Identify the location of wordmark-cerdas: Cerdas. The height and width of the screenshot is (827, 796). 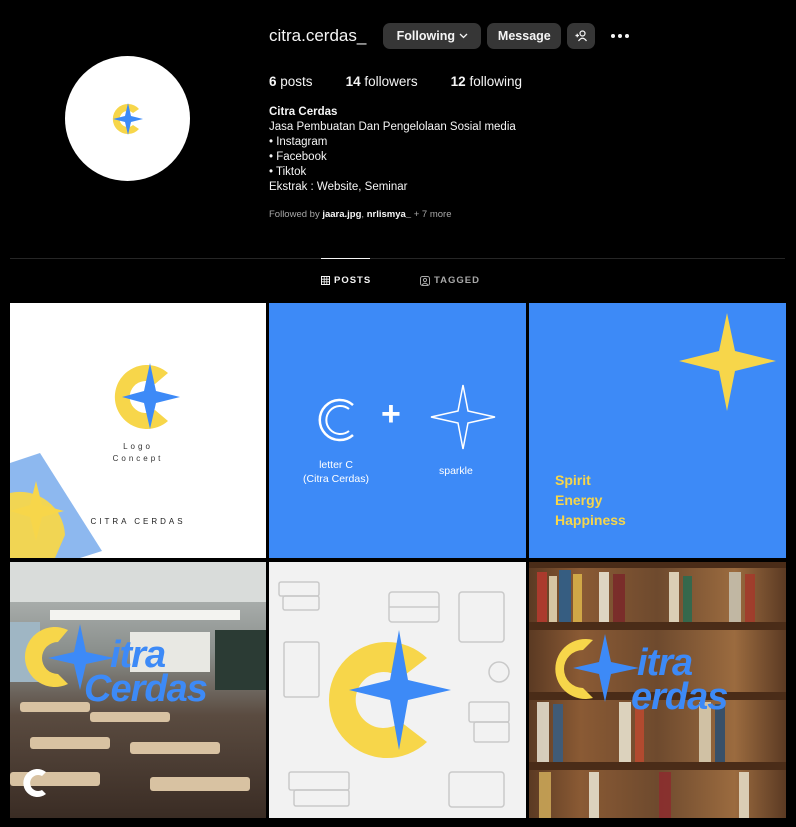
(146, 689).